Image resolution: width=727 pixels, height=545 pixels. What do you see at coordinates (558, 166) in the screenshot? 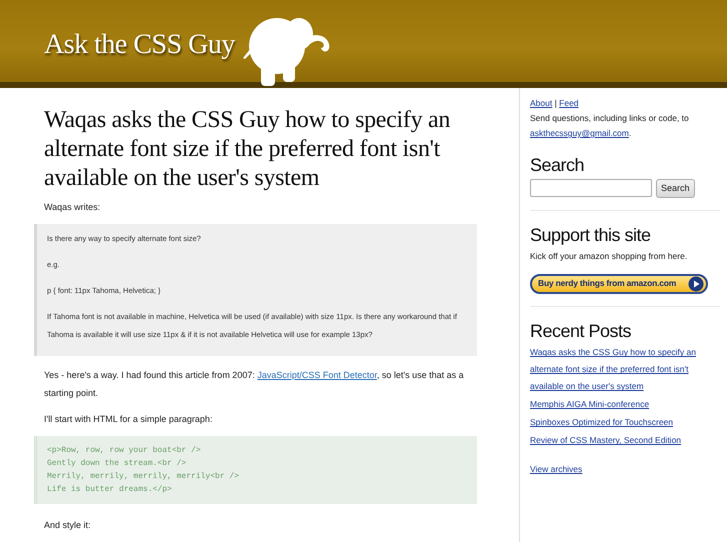
I see `section-heading: Search` at bounding box center [558, 166].